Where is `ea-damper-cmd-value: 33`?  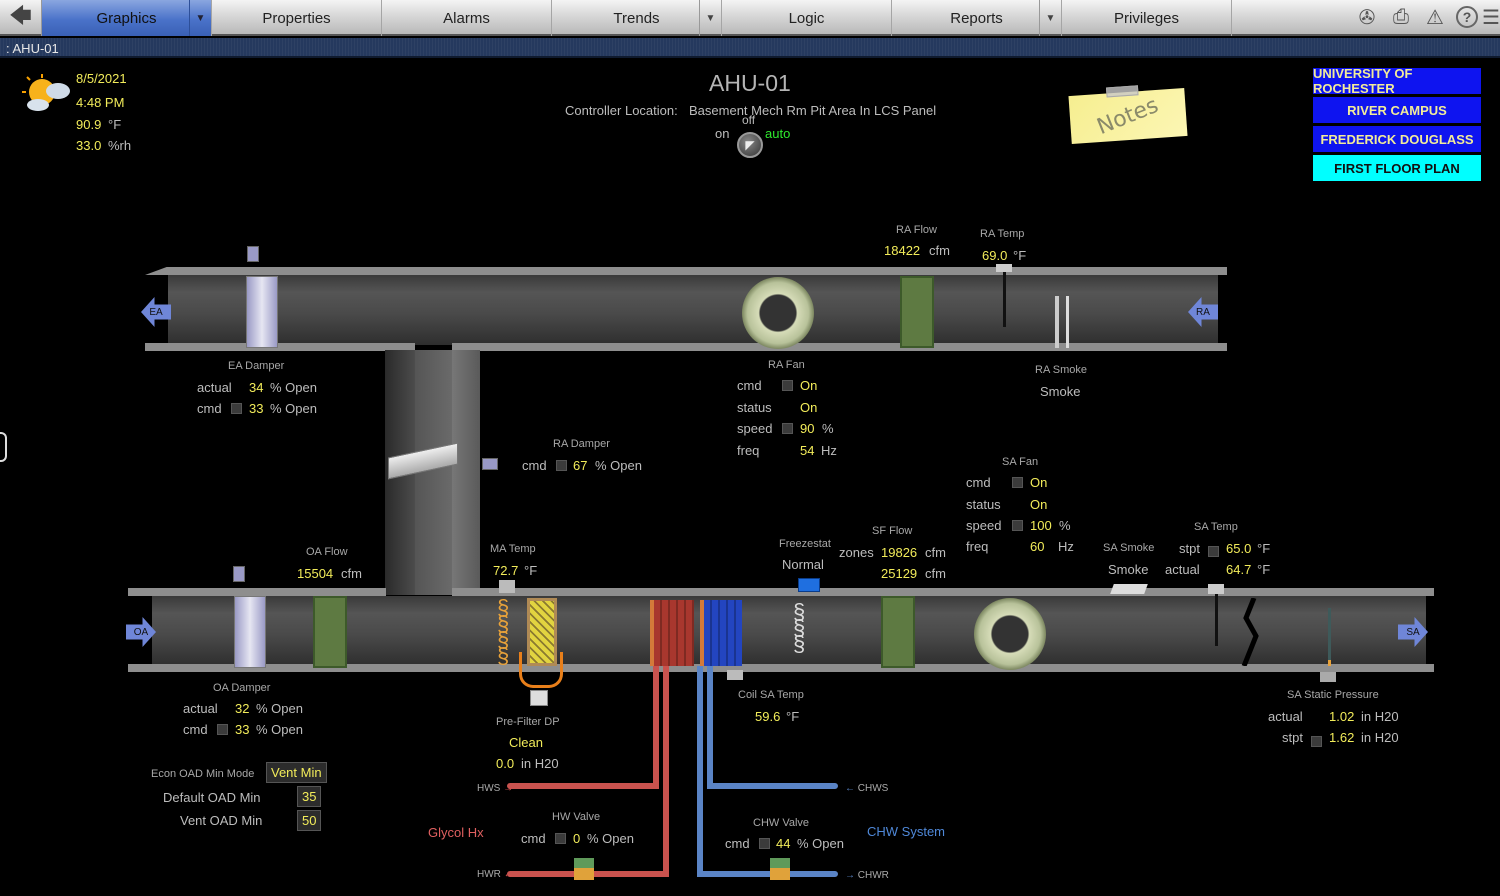 ea-damper-cmd-value: 33 is located at coordinates (256, 408).